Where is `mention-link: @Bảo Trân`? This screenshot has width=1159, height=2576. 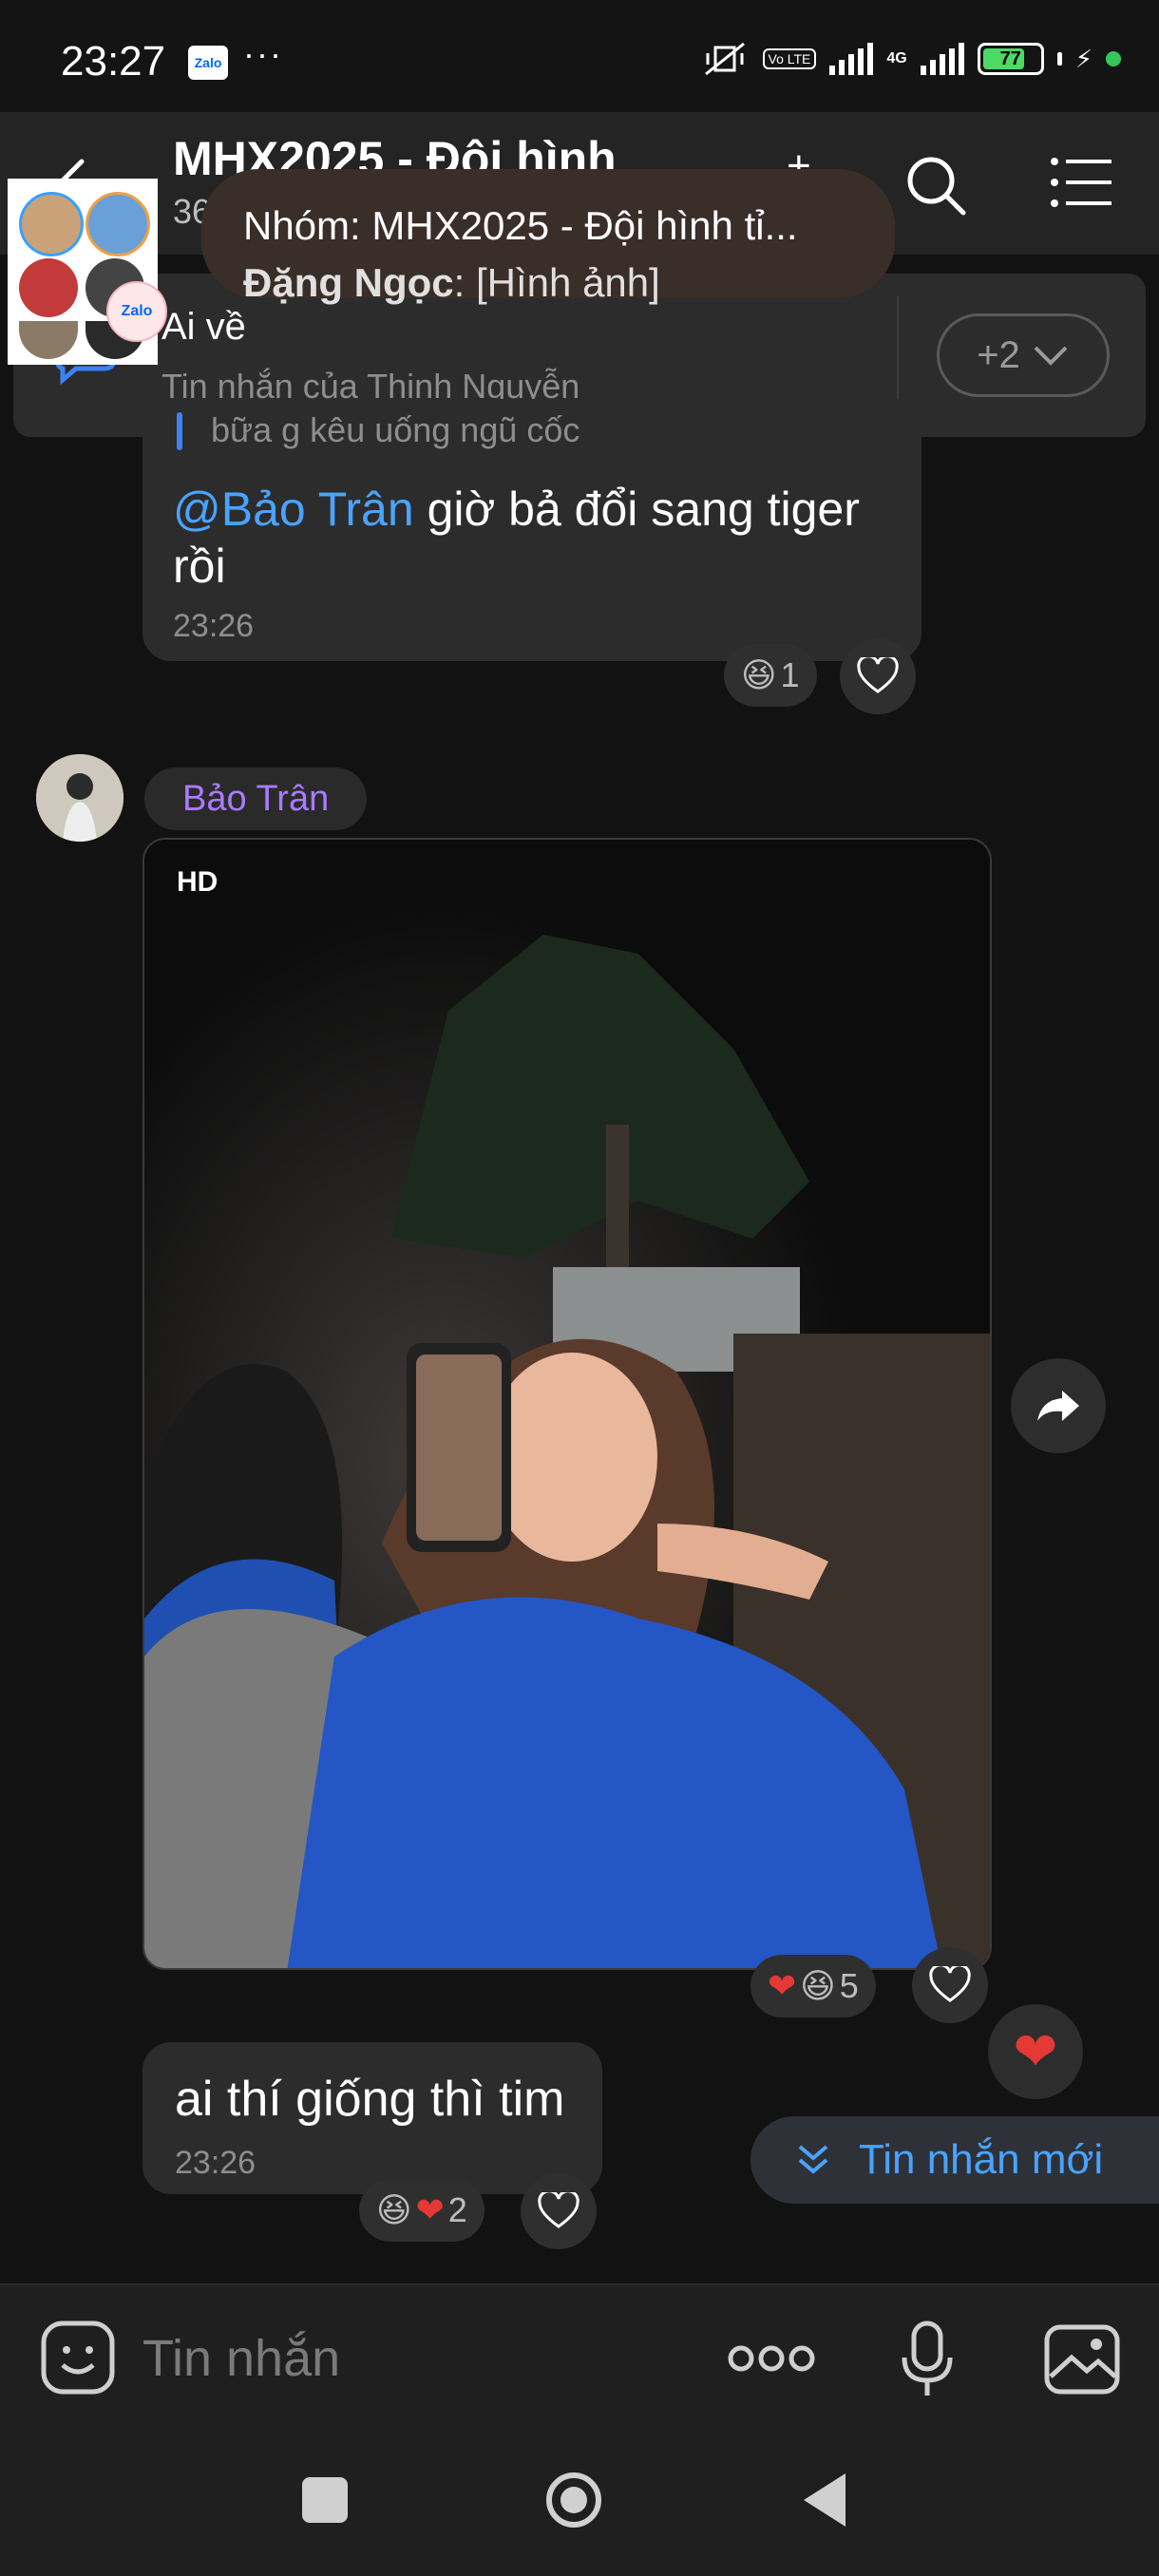
mention-link: @Bảo Trân is located at coordinates (293, 509).